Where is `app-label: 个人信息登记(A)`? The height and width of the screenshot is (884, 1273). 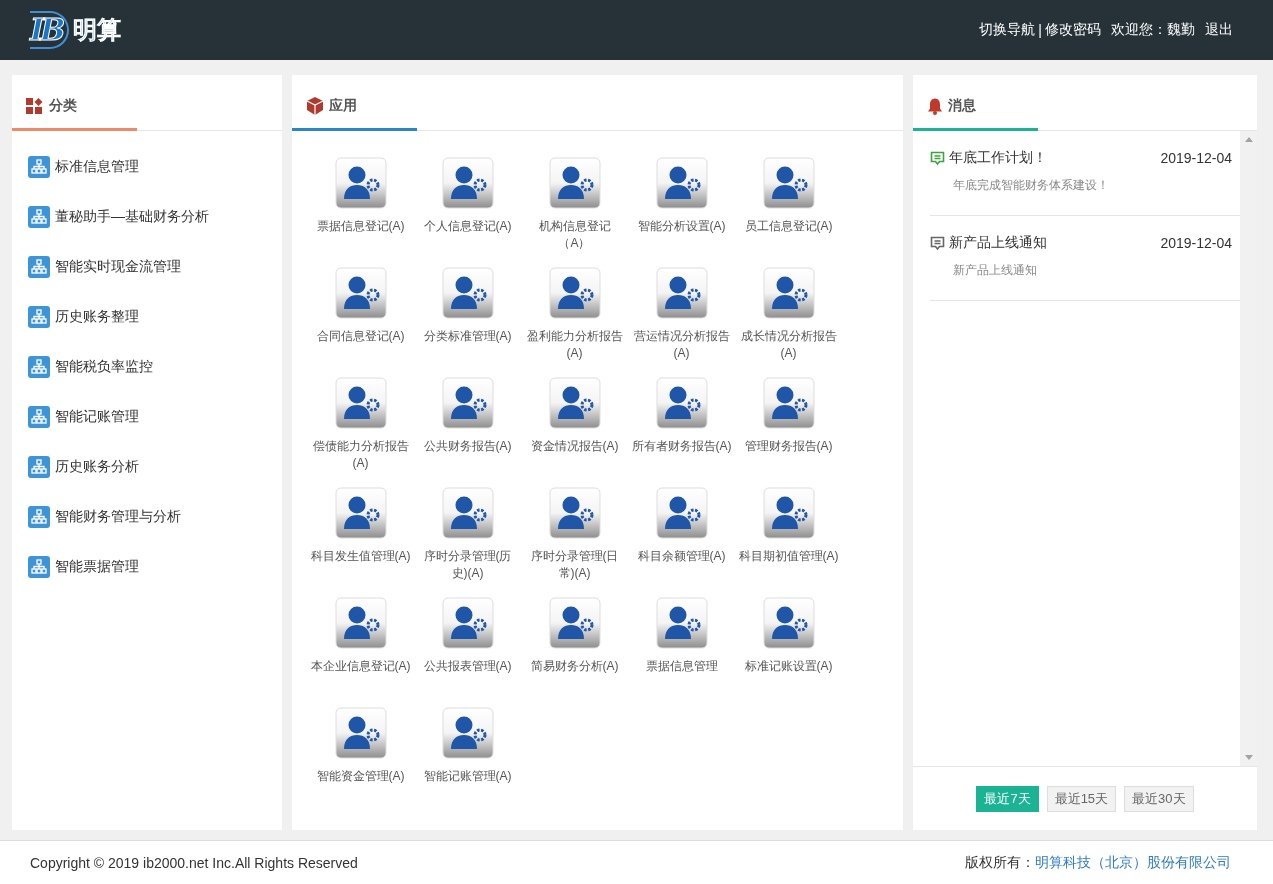 app-label: 个人信息登记(A) is located at coordinates (467, 226).